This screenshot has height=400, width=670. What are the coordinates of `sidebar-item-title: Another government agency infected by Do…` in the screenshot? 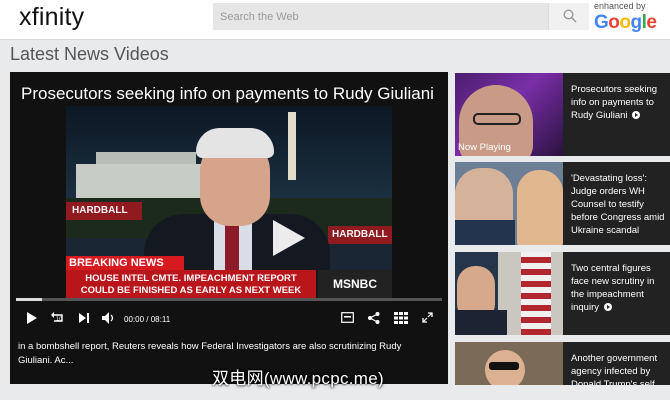 It's located at (614, 369).